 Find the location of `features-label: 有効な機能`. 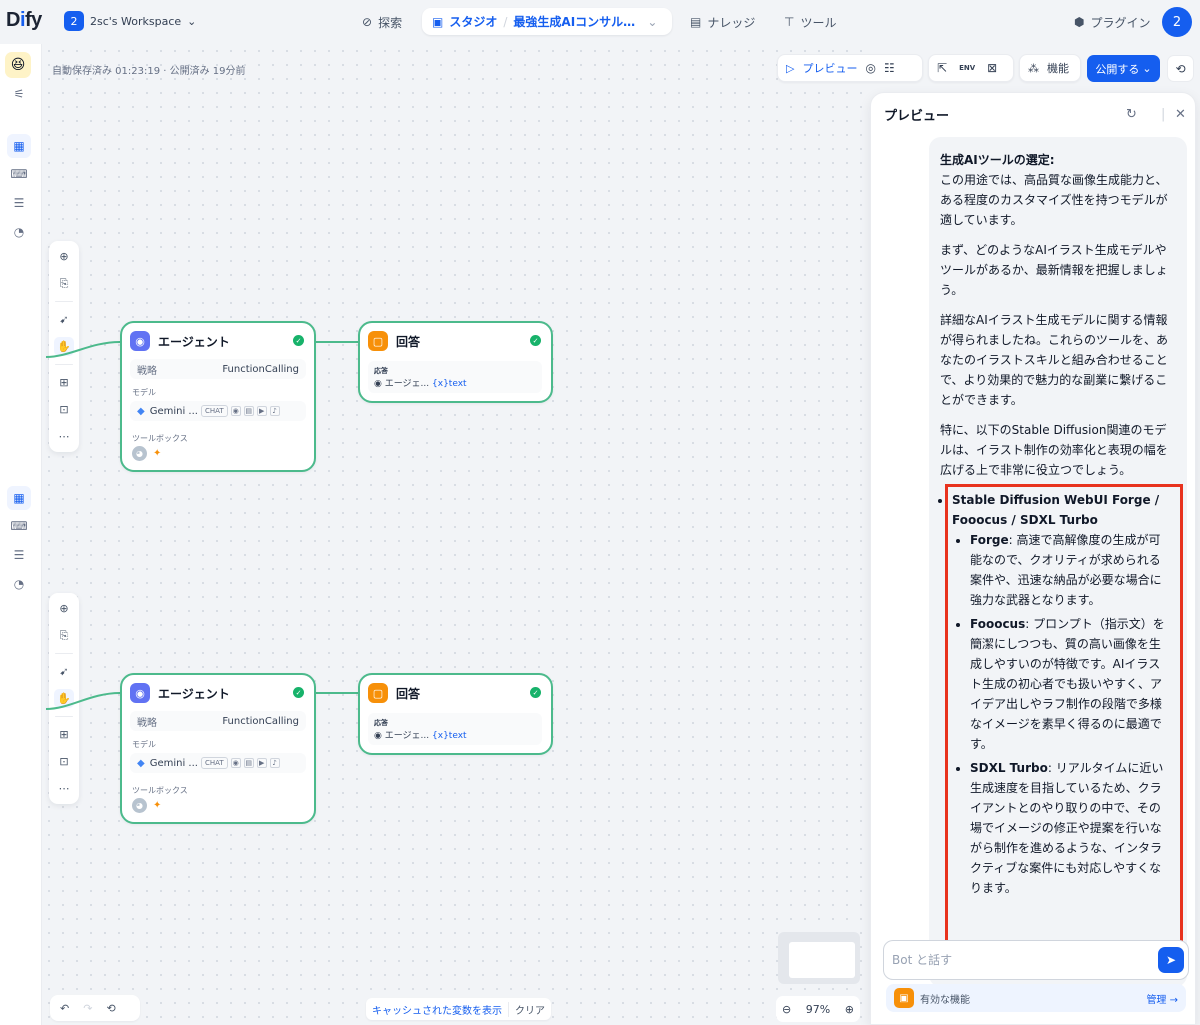

features-label: 有効な機能 is located at coordinates (945, 1000).